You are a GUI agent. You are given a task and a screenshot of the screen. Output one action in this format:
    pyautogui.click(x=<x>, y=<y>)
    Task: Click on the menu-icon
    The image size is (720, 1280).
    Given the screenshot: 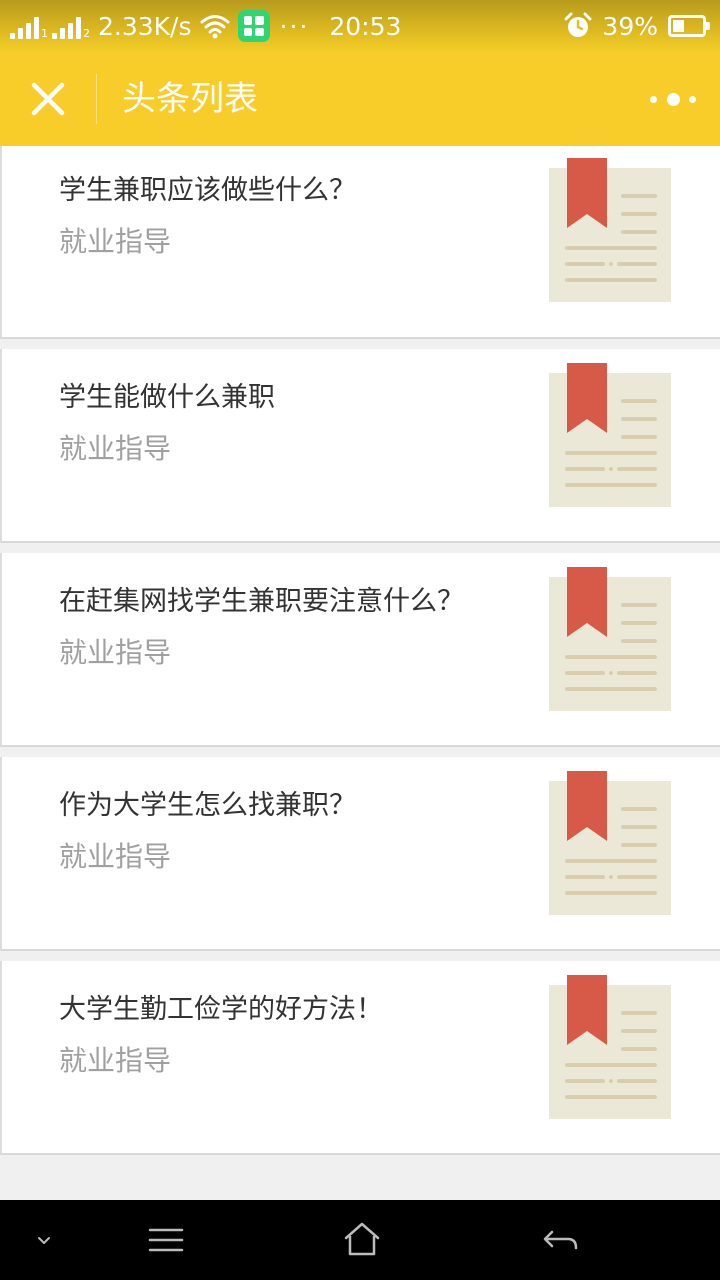 What is the action you would take?
    pyautogui.click(x=166, y=1240)
    